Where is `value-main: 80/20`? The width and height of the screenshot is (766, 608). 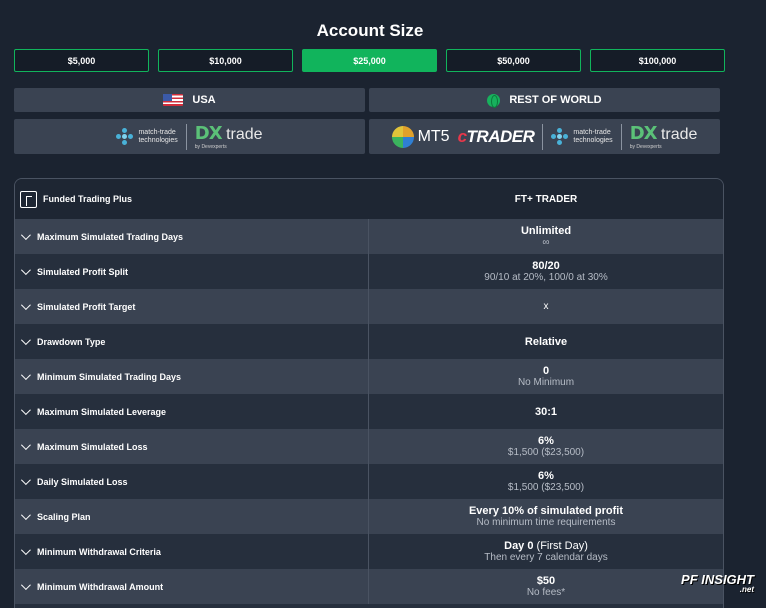
value-main: 80/20 is located at coordinates (546, 265).